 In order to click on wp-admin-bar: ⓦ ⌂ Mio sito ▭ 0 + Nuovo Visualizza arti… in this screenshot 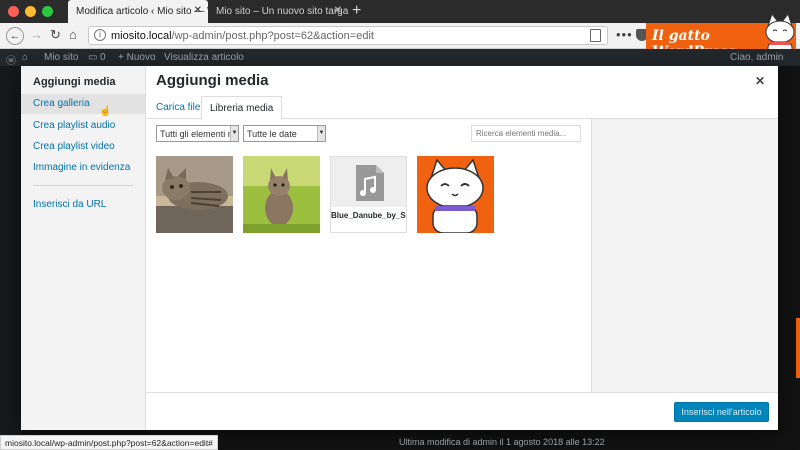, I will do `click(400, 58)`.